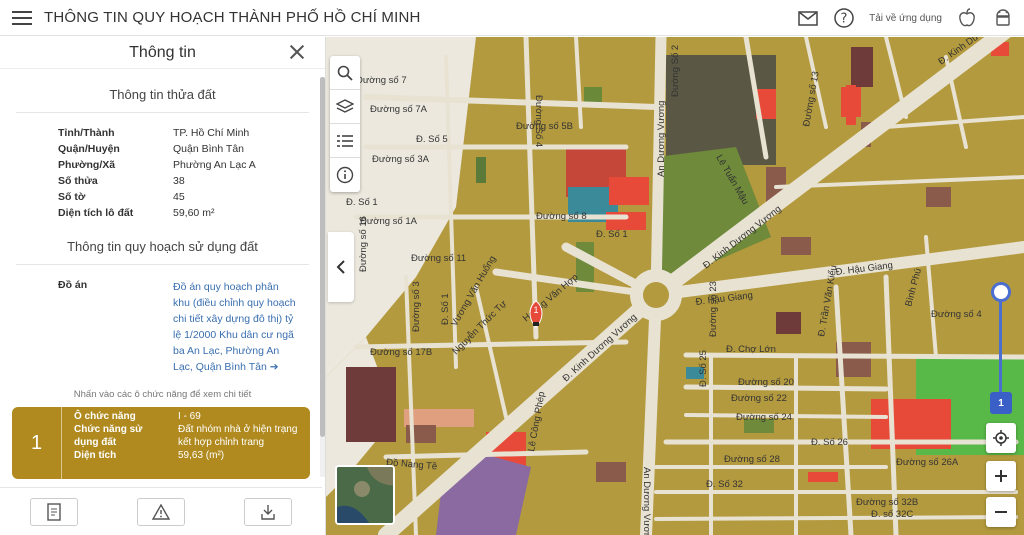  What do you see at coordinates (95, 455) in the screenshot?
I see `zone-key: Diện tích` at bounding box center [95, 455].